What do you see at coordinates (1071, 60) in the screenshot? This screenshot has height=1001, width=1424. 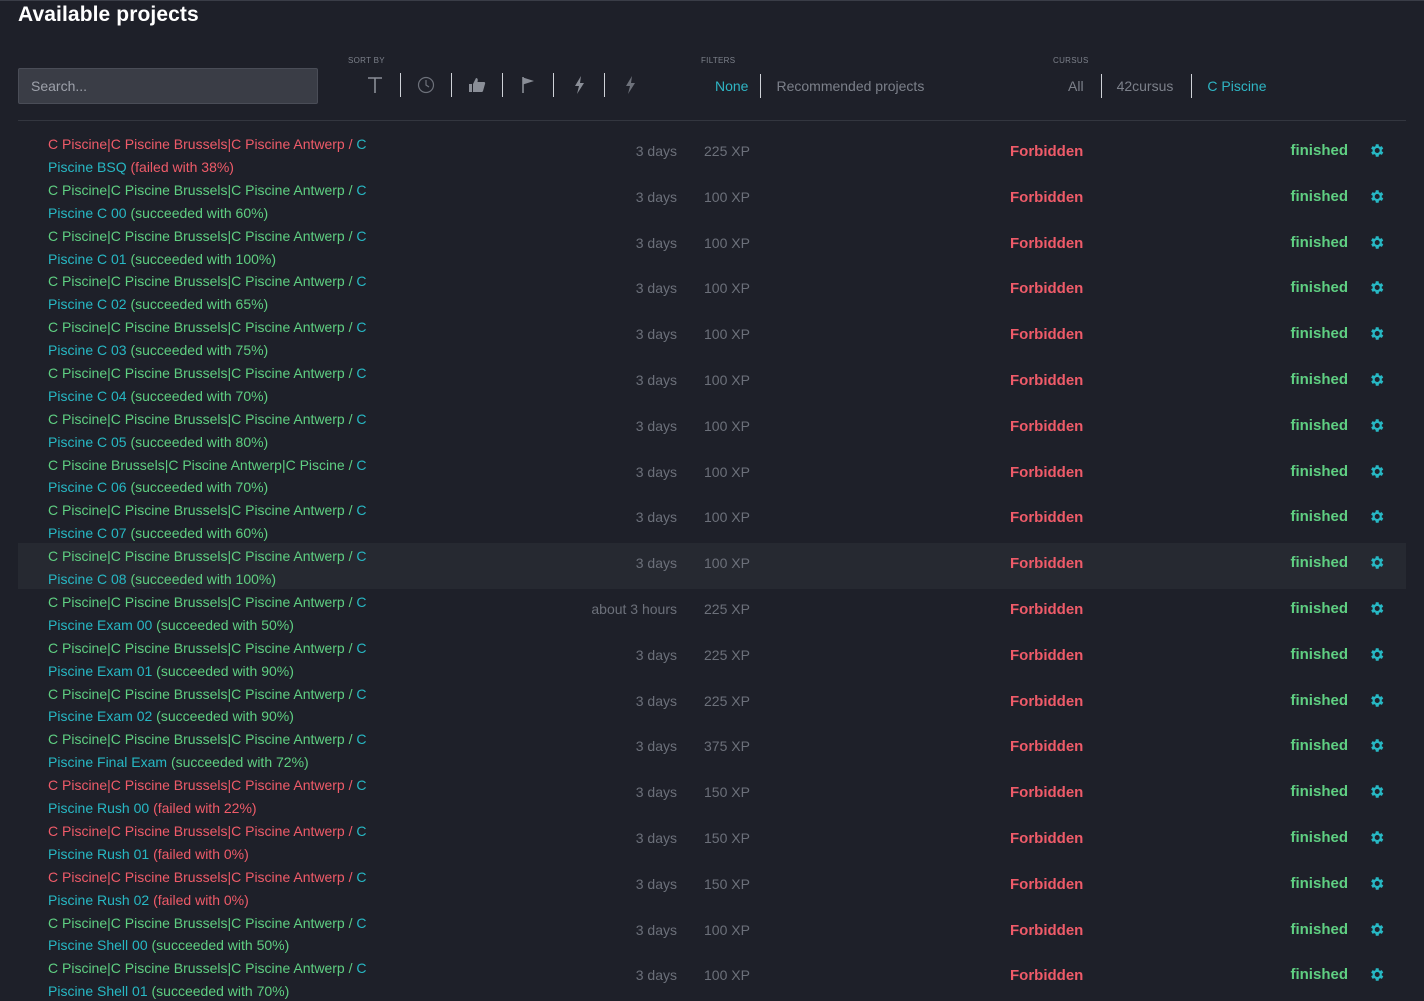 I see `cursus-label: CURSUS` at bounding box center [1071, 60].